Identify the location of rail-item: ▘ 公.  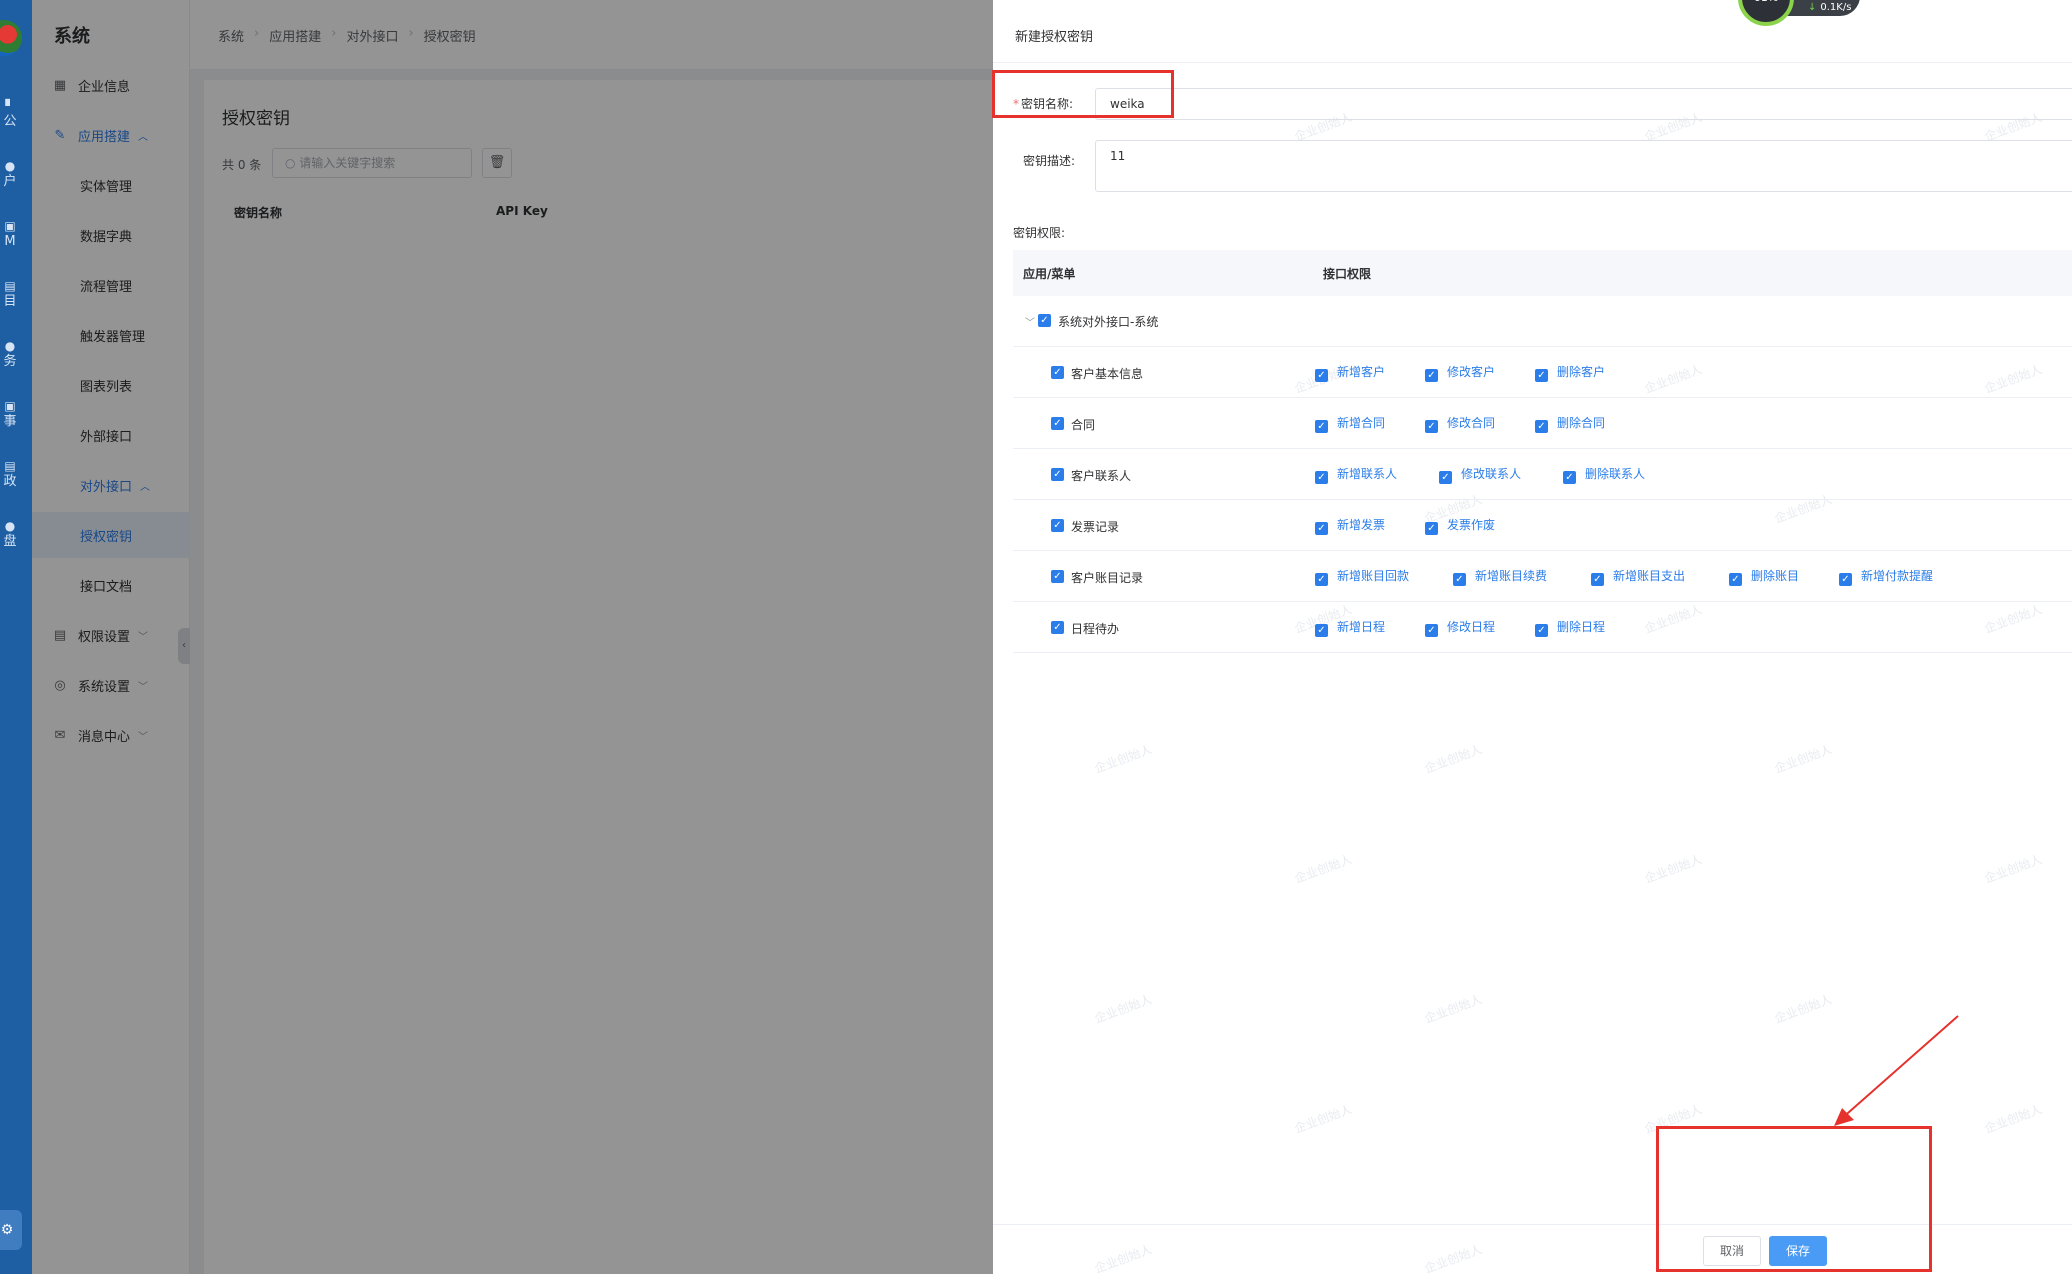
(10, 114).